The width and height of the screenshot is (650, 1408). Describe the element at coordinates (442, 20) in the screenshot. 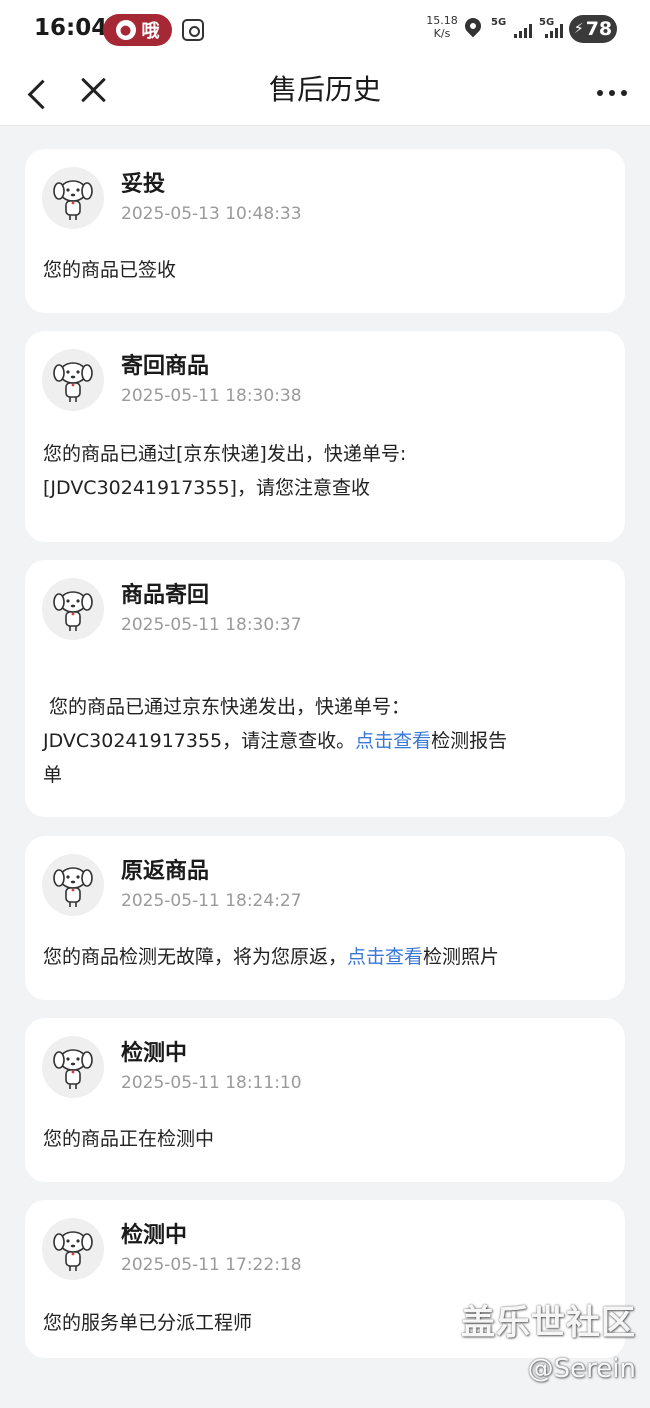

I see `network-speed-value: 15.18` at that location.